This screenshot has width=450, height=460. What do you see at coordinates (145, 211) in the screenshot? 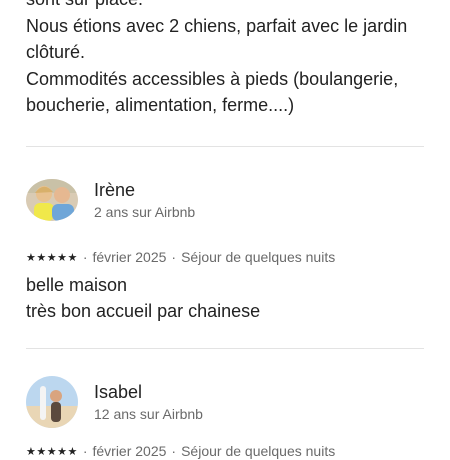
I see `reviewer-tenure: 2 ans sur Airbnb` at bounding box center [145, 211].